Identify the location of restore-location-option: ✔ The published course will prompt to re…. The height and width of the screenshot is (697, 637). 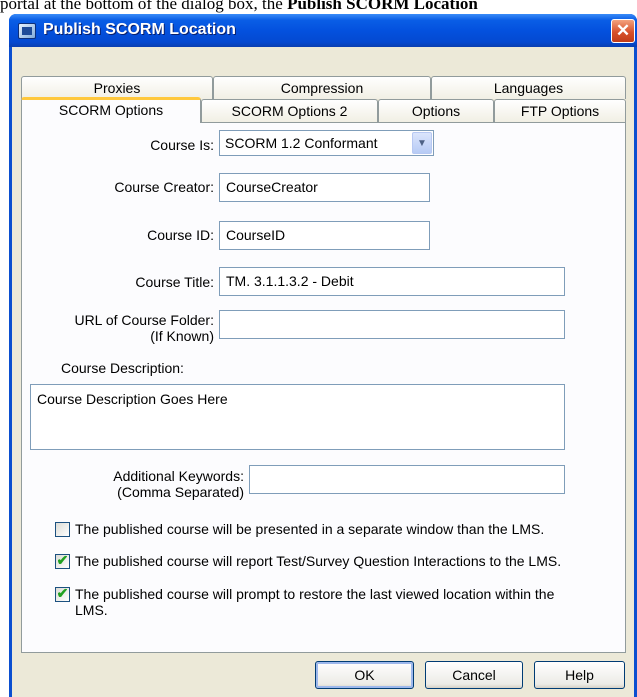
(335, 603).